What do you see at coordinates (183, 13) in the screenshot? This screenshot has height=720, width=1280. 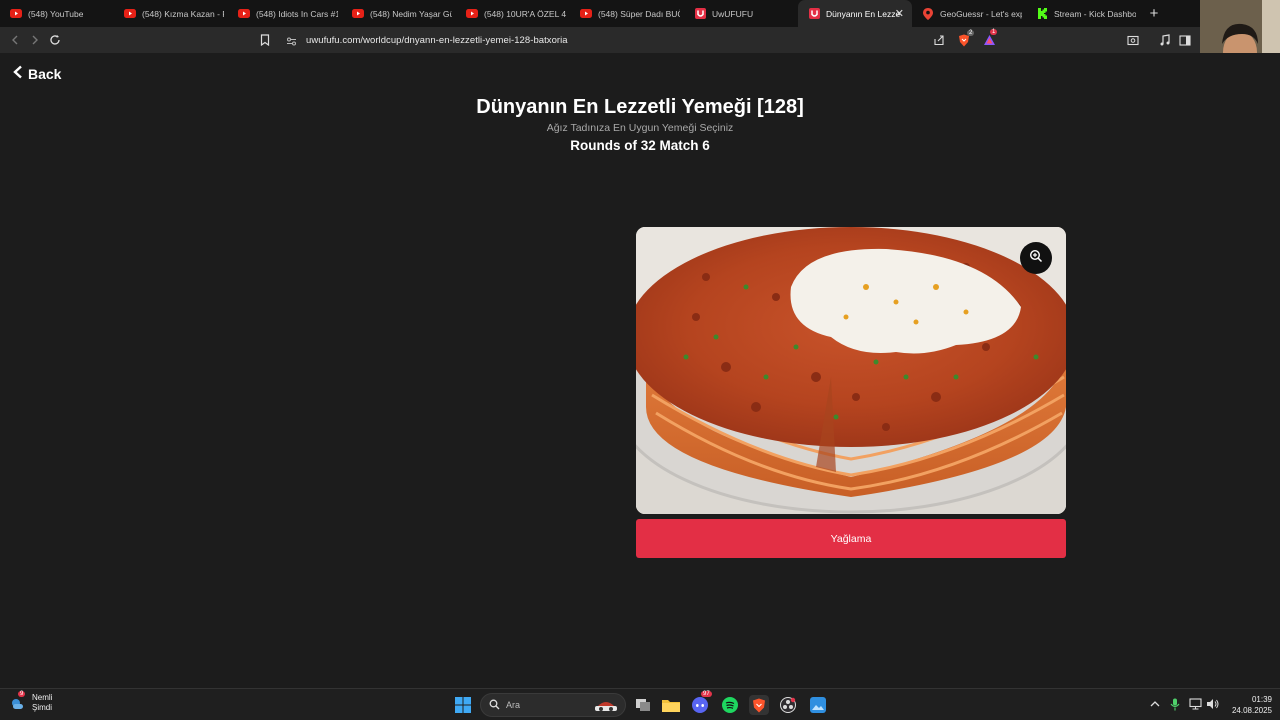 I see `tab-title: (548) Kızma Kazan - Pa` at bounding box center [183, 13].